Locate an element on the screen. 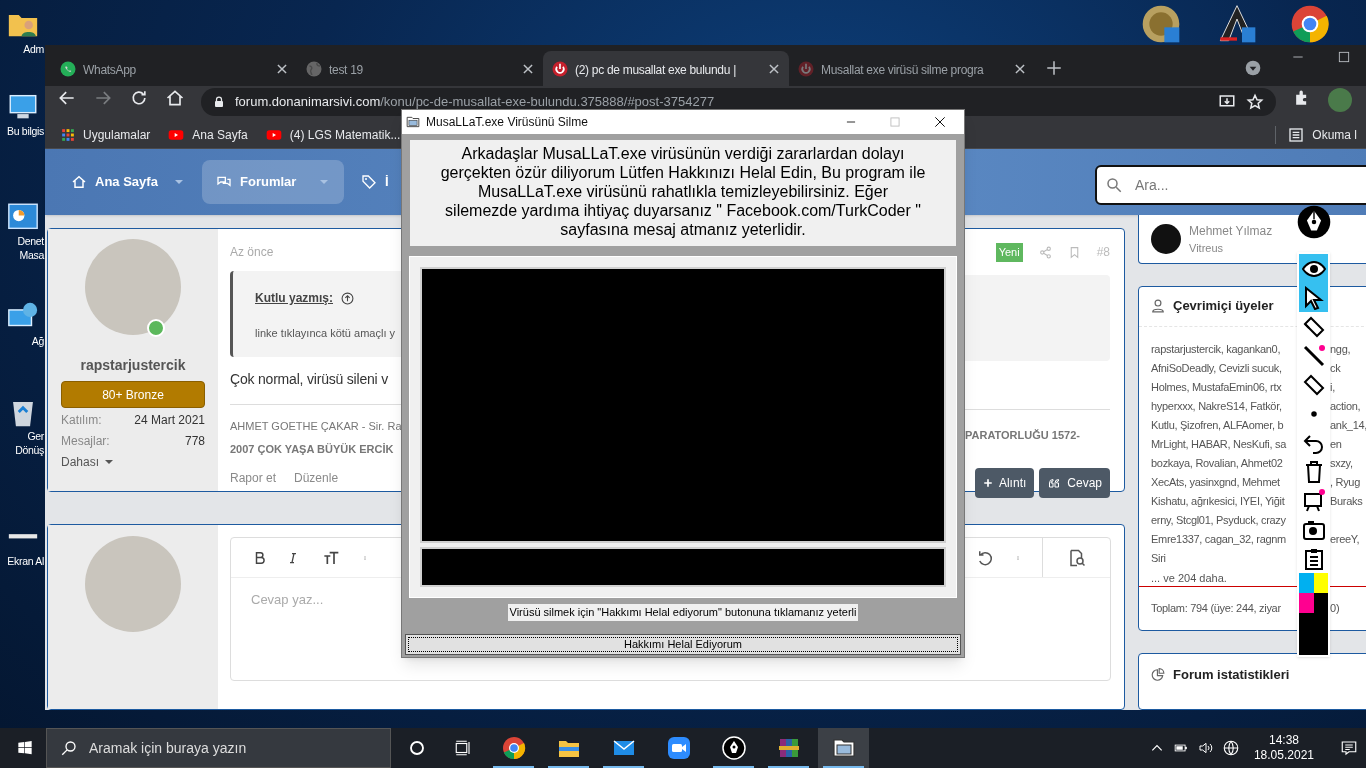 Image resolution: width=1366 pixels, height=768 pixels. member-list-text: bozkaya, Rovalian, Ahmet02 is located at coordinates (1217, 463).